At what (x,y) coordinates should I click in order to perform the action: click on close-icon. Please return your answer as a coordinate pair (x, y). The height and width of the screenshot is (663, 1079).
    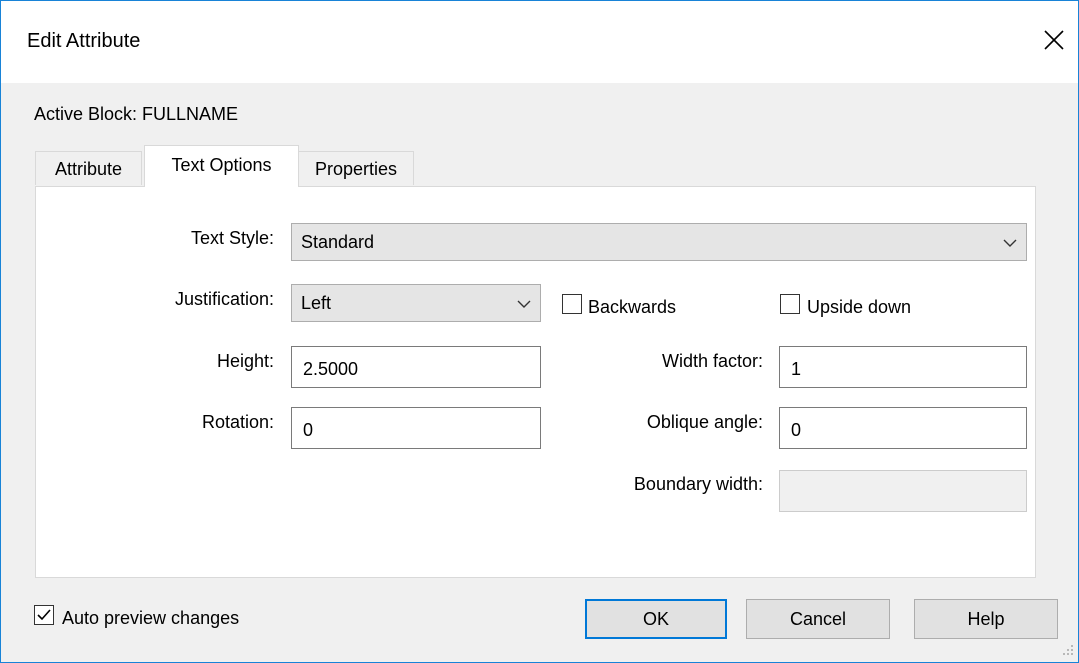
    Looking at the image, I should click on (1054, 40).